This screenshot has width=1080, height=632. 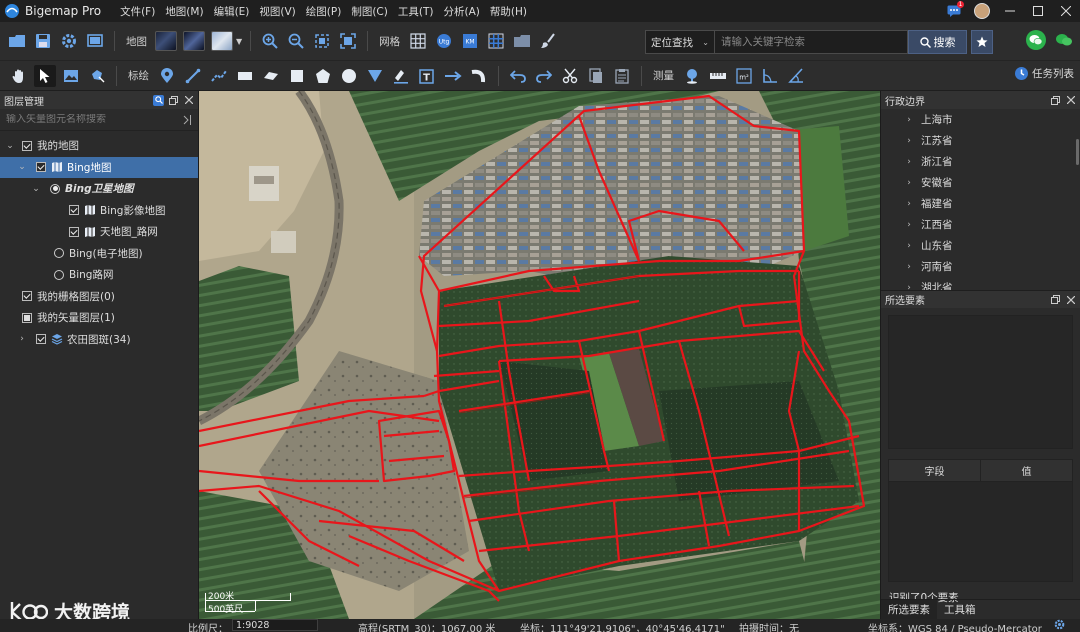 What do you see at coordinates (296, 41) in the screenshot?
I see `zoom-out-button` at bounding box center [296, 41].